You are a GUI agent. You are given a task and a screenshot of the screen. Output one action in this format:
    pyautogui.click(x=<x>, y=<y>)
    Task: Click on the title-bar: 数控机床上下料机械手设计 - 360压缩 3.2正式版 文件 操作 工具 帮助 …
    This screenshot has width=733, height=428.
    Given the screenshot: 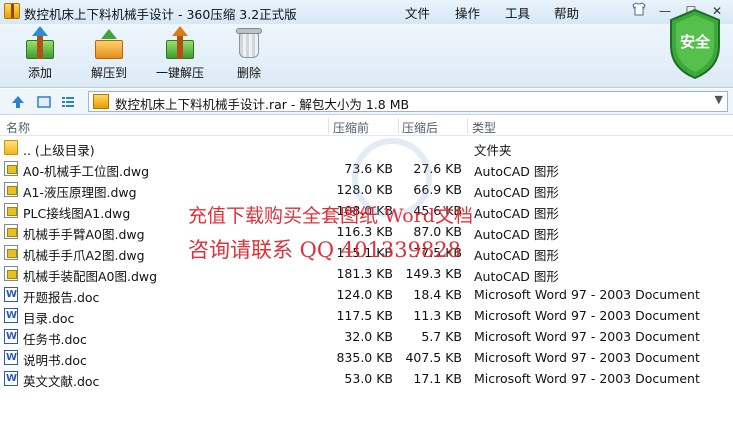 What is the action you would take?
    pyautogui.click(x=366, y=12)
    